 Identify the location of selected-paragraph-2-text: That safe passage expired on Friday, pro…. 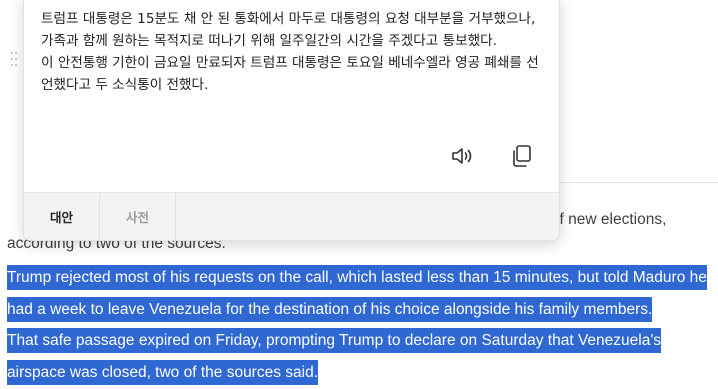
(334, 356).